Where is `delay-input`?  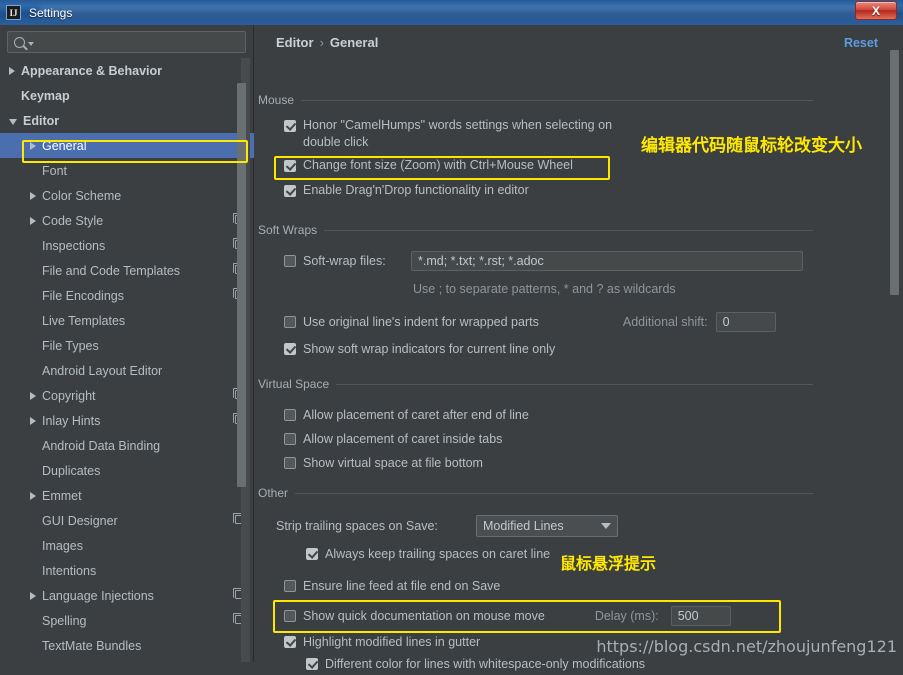 delay-input is located at coordinates (701, 616).